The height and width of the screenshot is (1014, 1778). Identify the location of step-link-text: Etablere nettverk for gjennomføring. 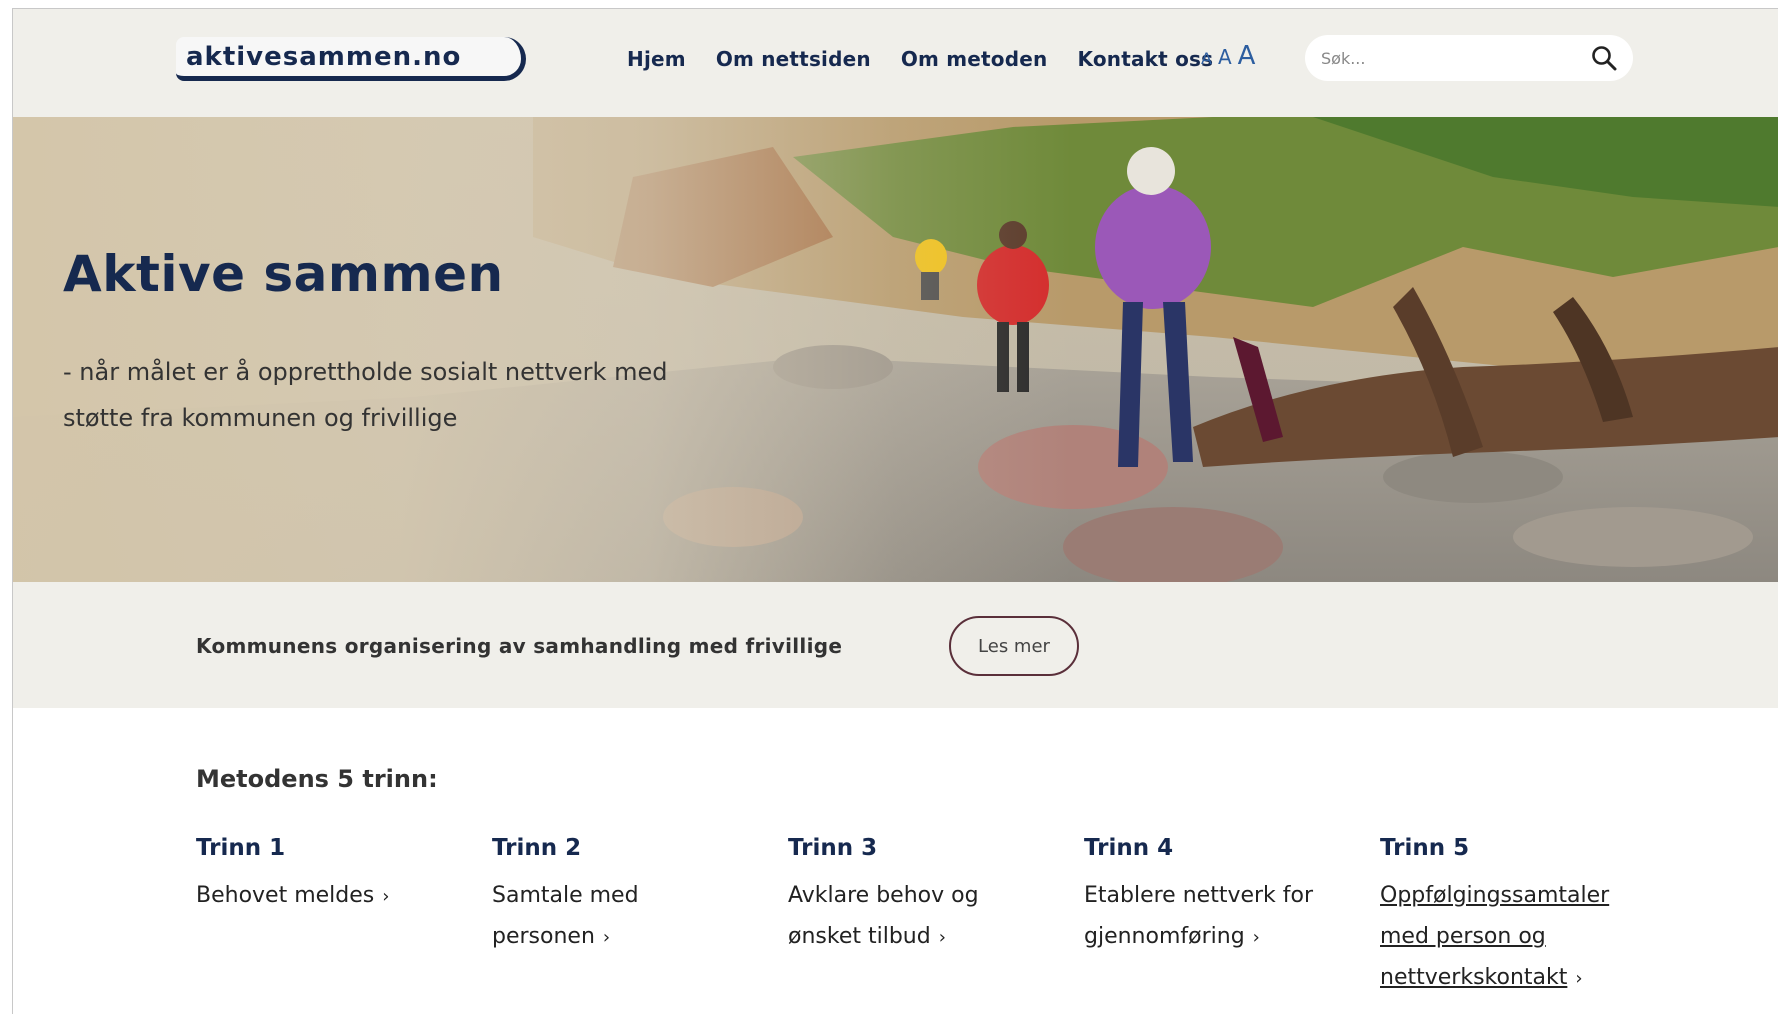
(1199, 916).